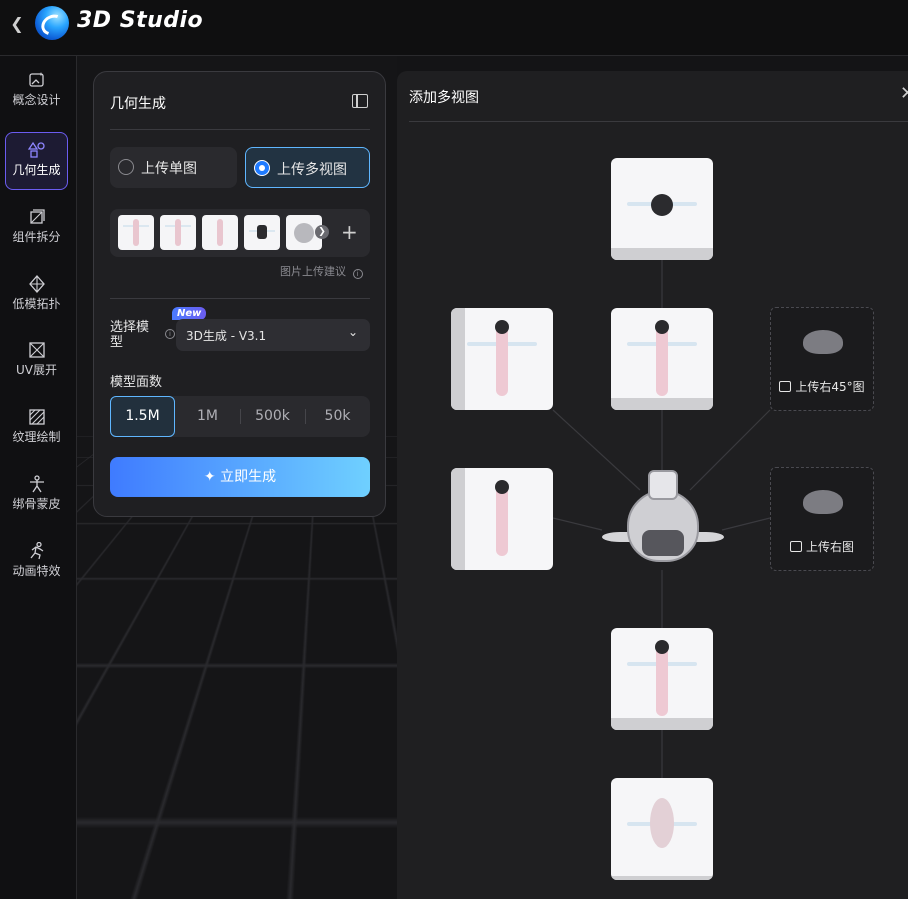  I want to click on slot-label: 上传右图, so click(822, 546).